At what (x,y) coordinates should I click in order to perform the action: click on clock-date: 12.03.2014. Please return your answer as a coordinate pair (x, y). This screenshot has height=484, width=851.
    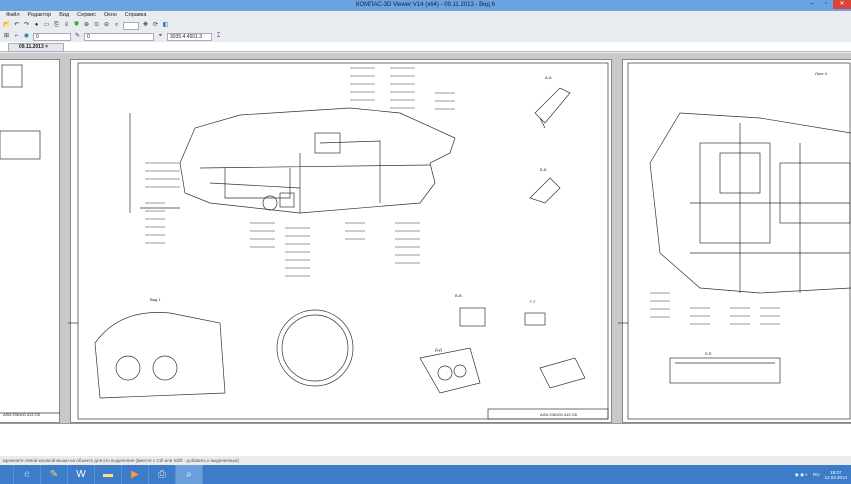
    Looking at the image, I should click on (835, 477).